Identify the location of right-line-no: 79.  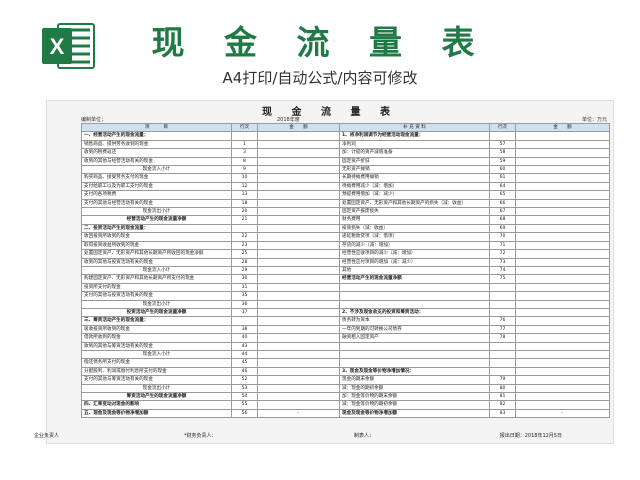
(502, 380).